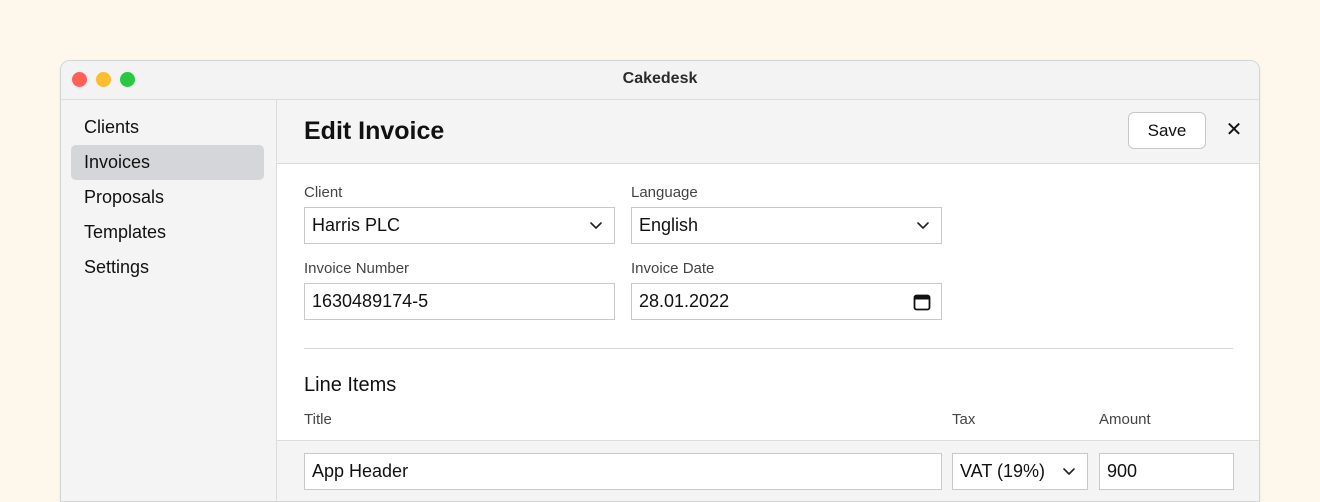  Describe the element at coordinates (318, 419) in the screenshot. I see `column-header-title: Title` at that location.